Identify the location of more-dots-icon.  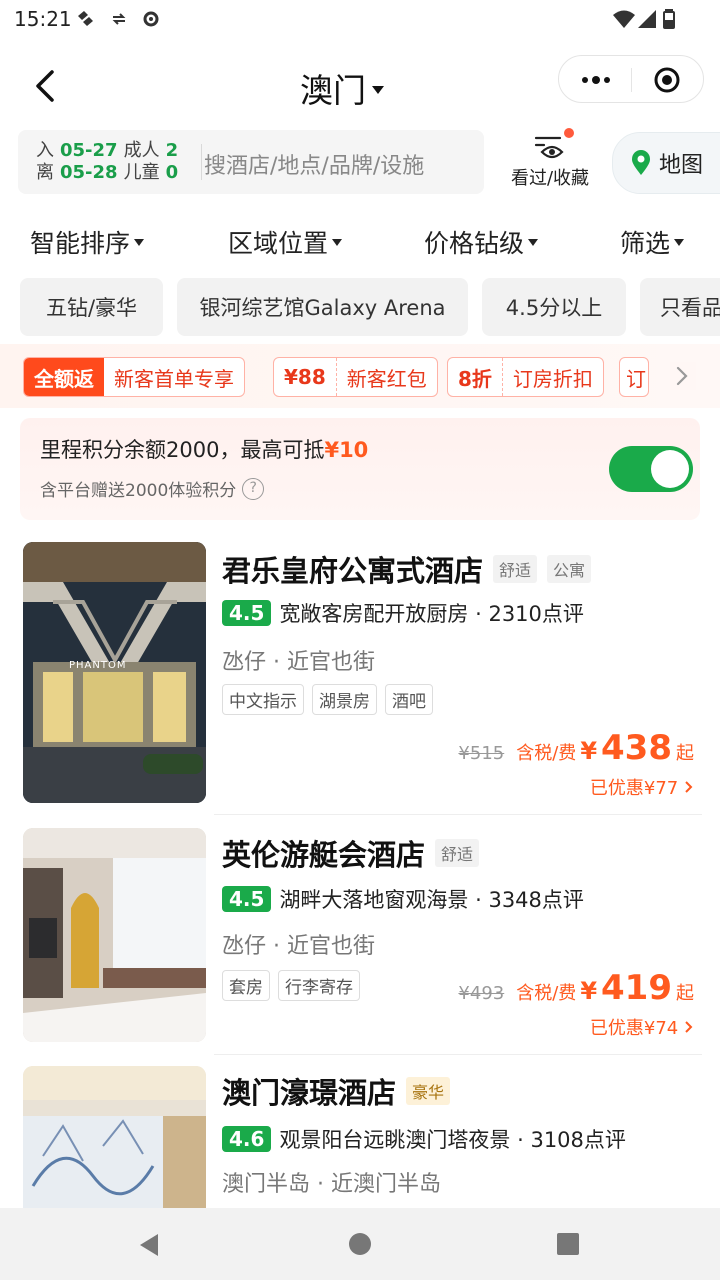
(596, 80).